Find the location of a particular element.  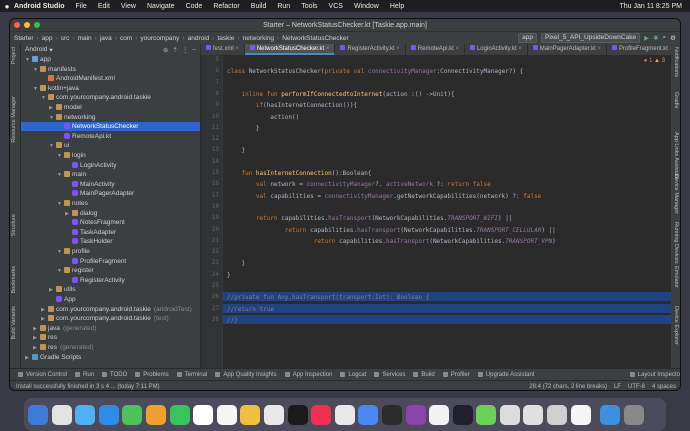

folder-item: ▼ main is located at coordinates (110, 174).